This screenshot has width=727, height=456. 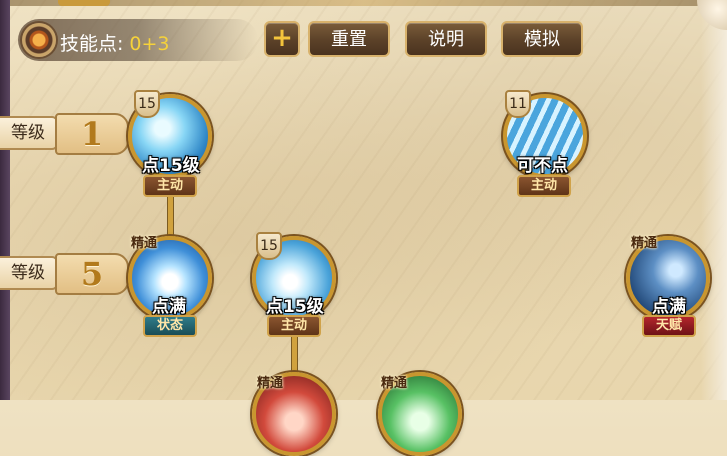 I want to click on right-fade, so click(x=714, y=200).